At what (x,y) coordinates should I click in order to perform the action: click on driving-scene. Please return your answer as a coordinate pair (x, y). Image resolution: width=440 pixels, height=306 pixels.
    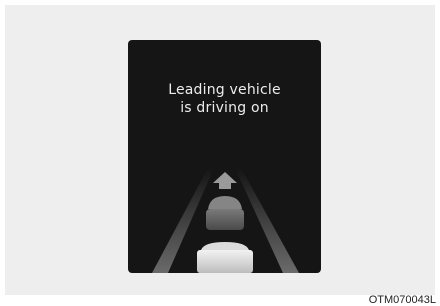
    Looking at the image, I should click on (225, 220).